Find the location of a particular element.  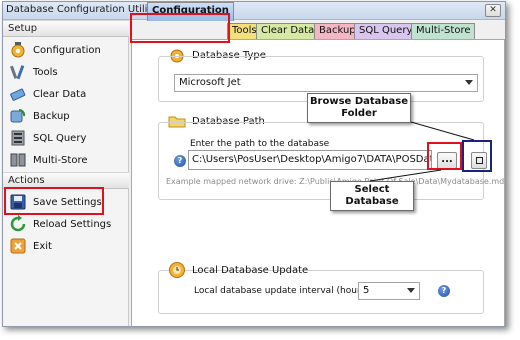

select-arrow is located at coordinates (405, 175).